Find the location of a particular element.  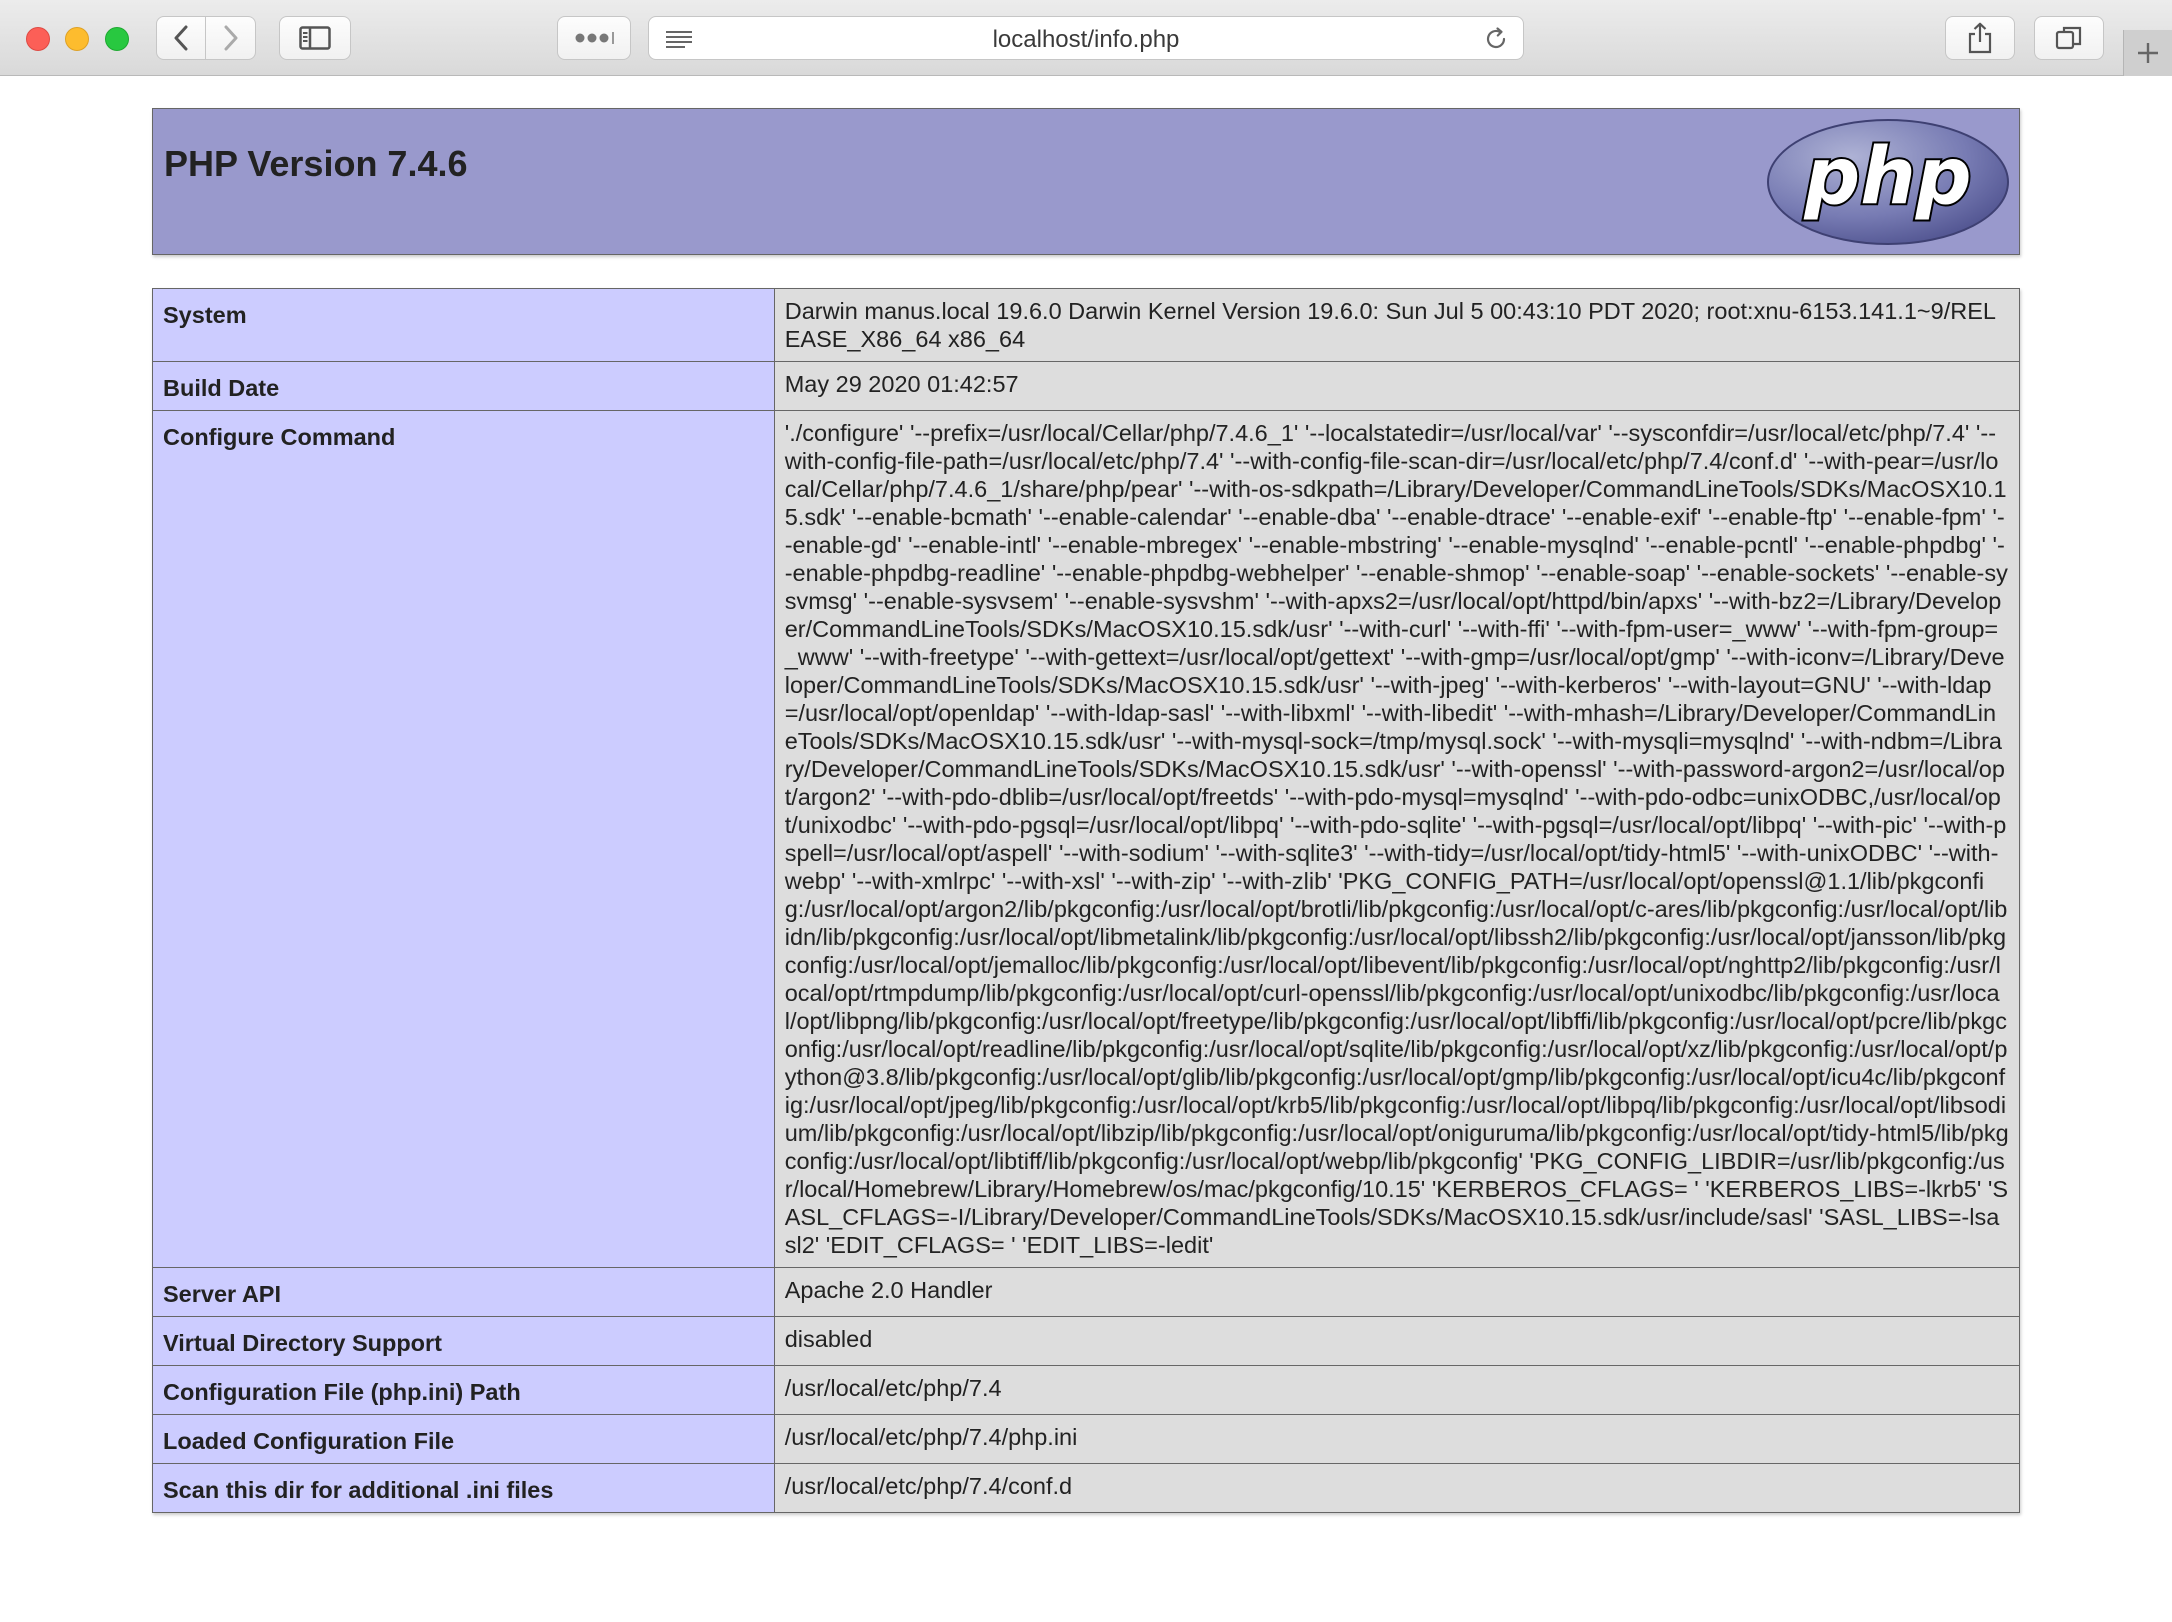

top-sites-button is located at coordinates (594, 38).